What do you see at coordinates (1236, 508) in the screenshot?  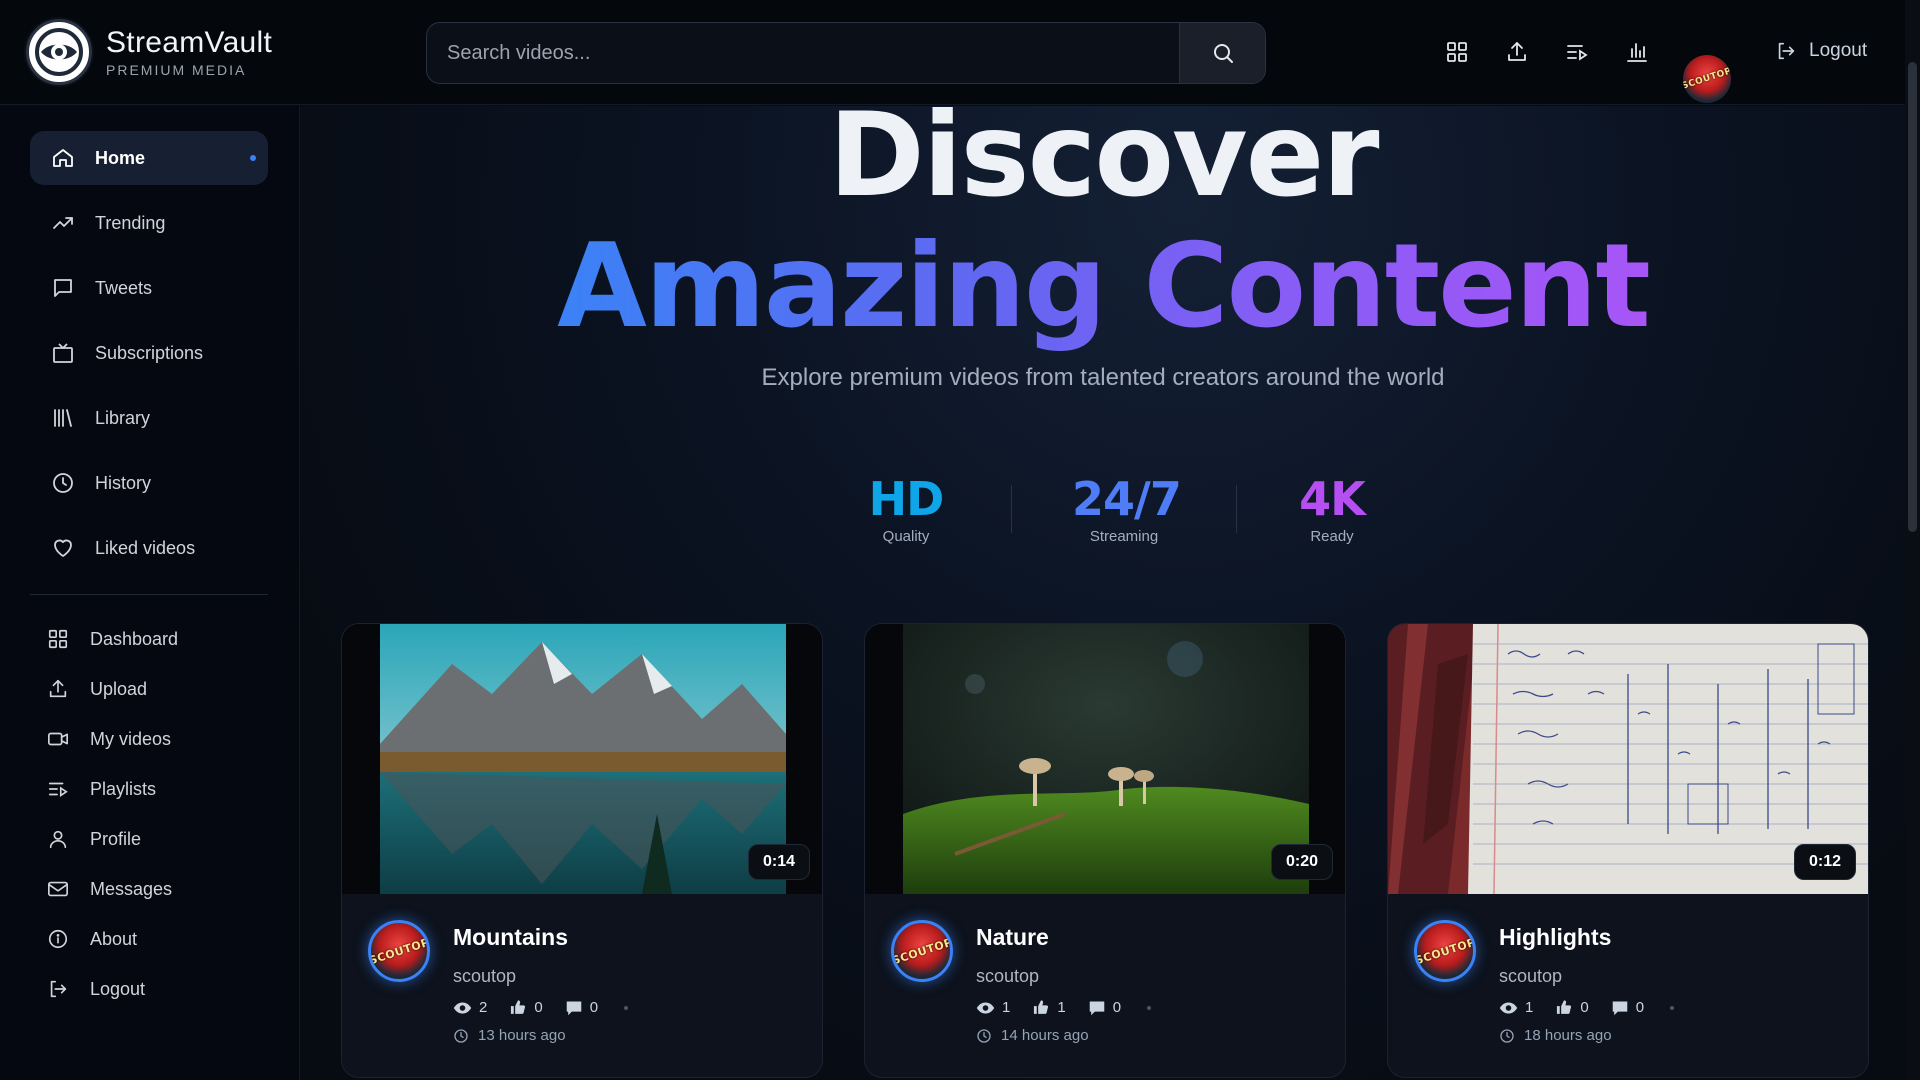 I see `stat-divider` at bounding box center [1236, 508].